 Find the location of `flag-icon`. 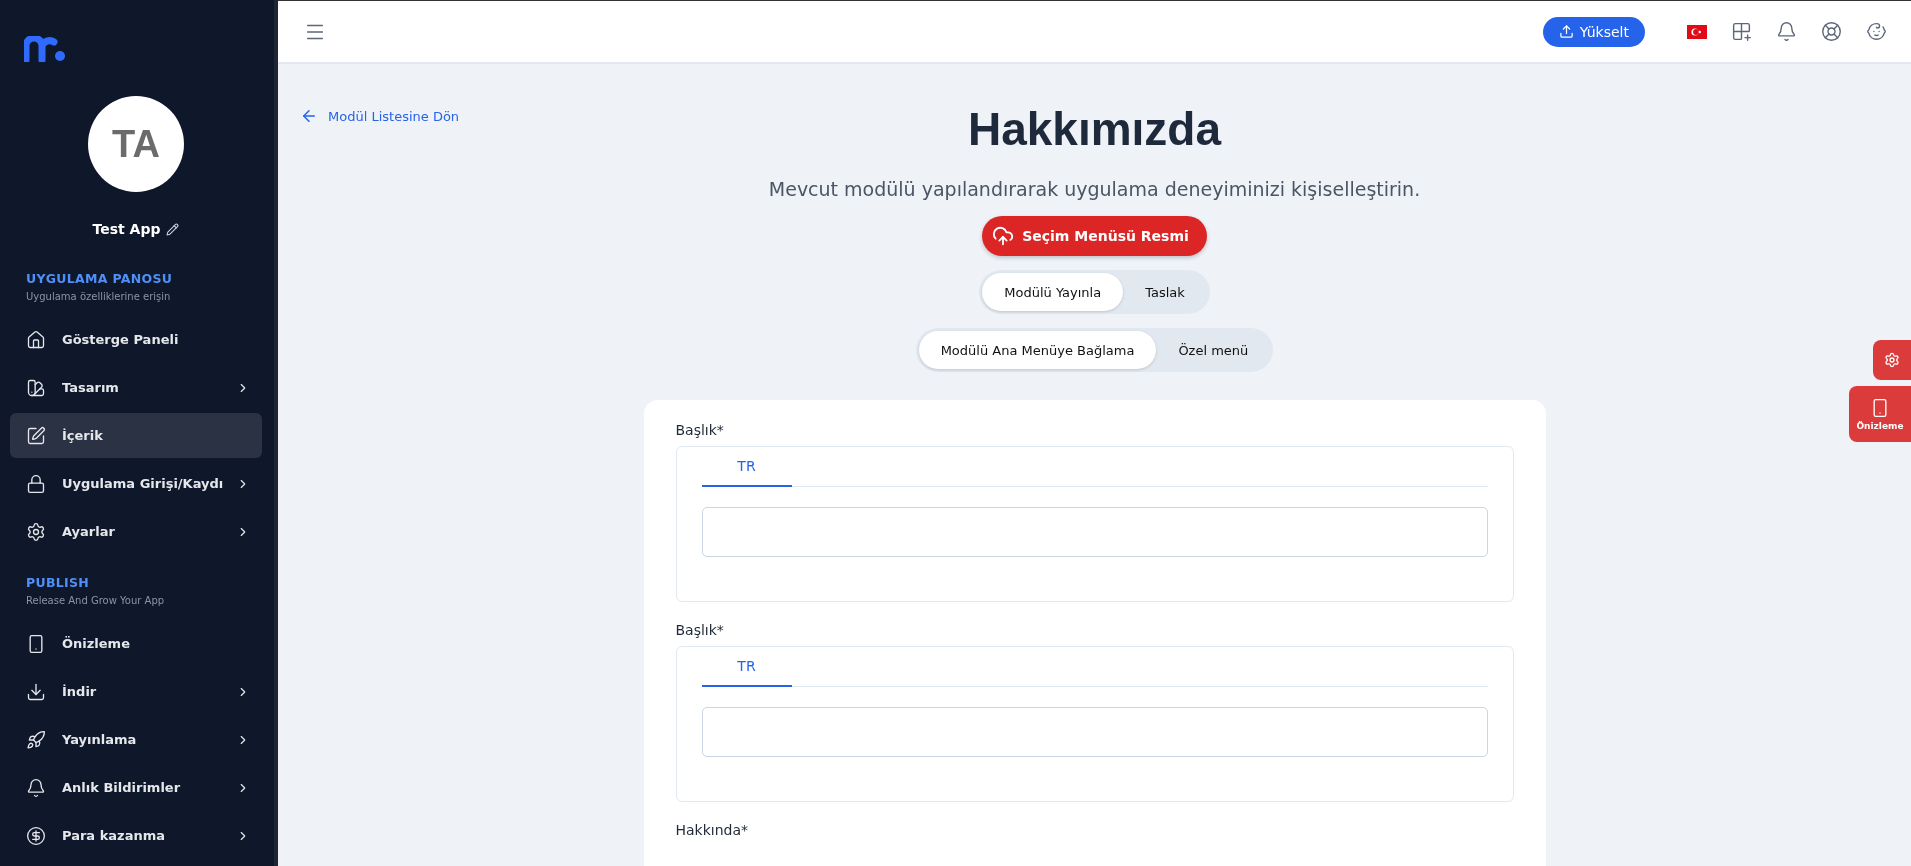

flag-icon is located at coordinates (1697, 31).